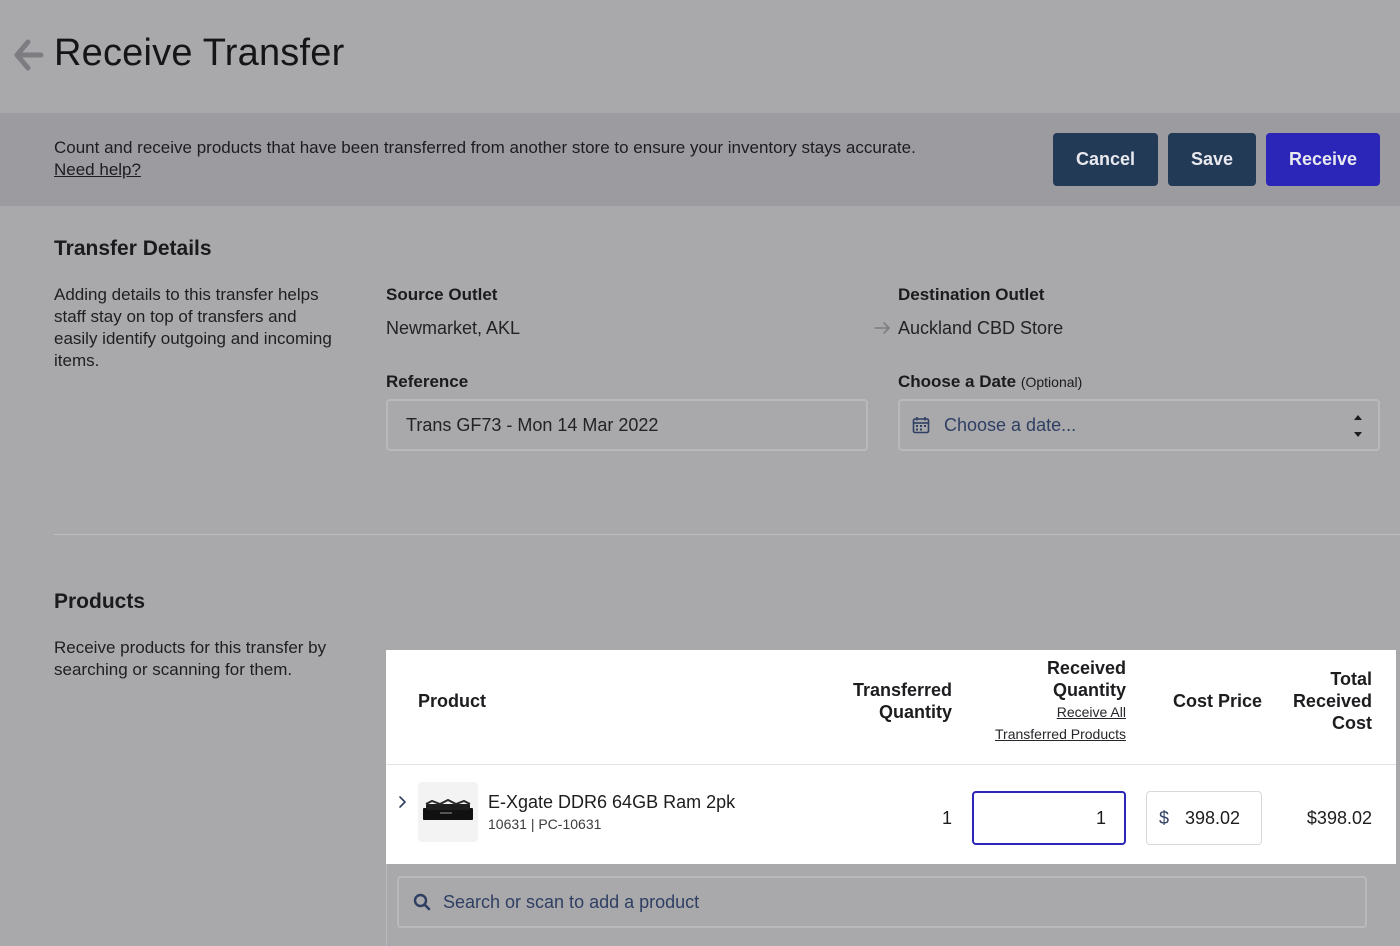 The image size is (1400, 946). I want to click on column-header-total-received-cost: Total Received Cost, so click(1332, 701).